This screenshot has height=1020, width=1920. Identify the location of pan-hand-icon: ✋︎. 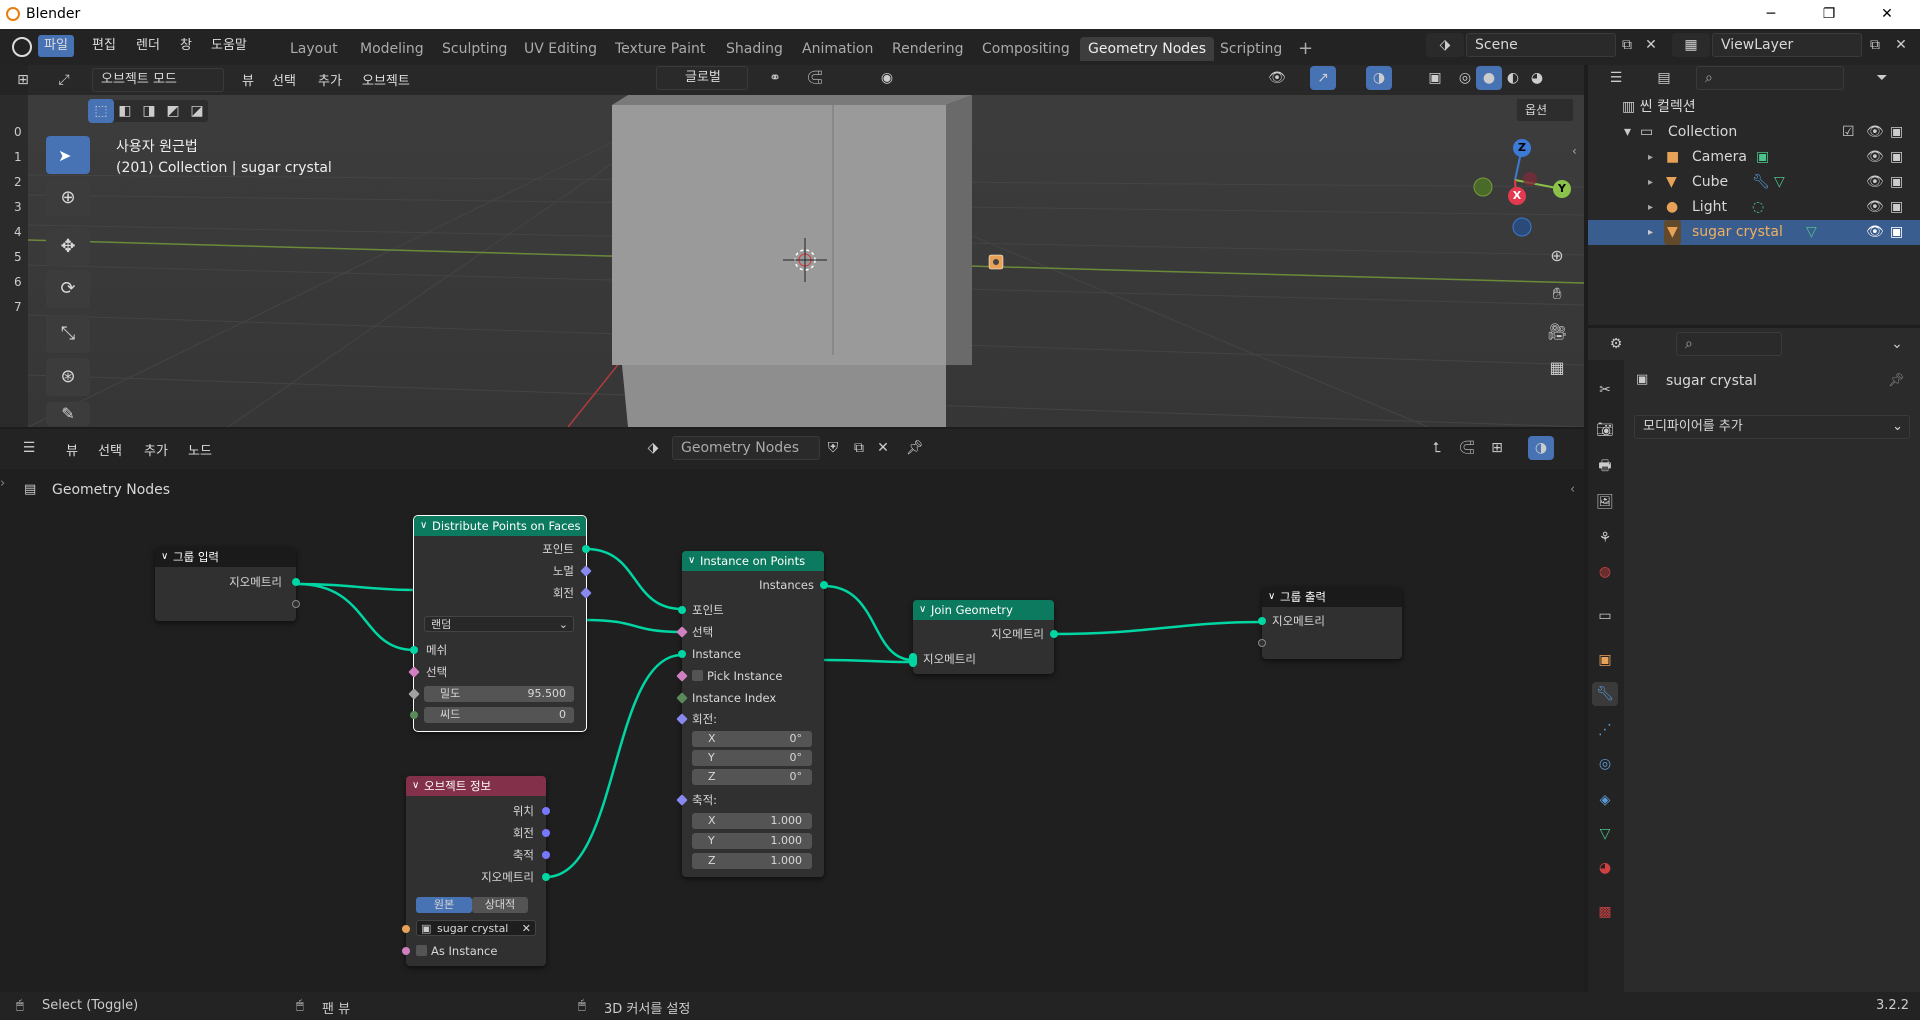
(1557, 294).